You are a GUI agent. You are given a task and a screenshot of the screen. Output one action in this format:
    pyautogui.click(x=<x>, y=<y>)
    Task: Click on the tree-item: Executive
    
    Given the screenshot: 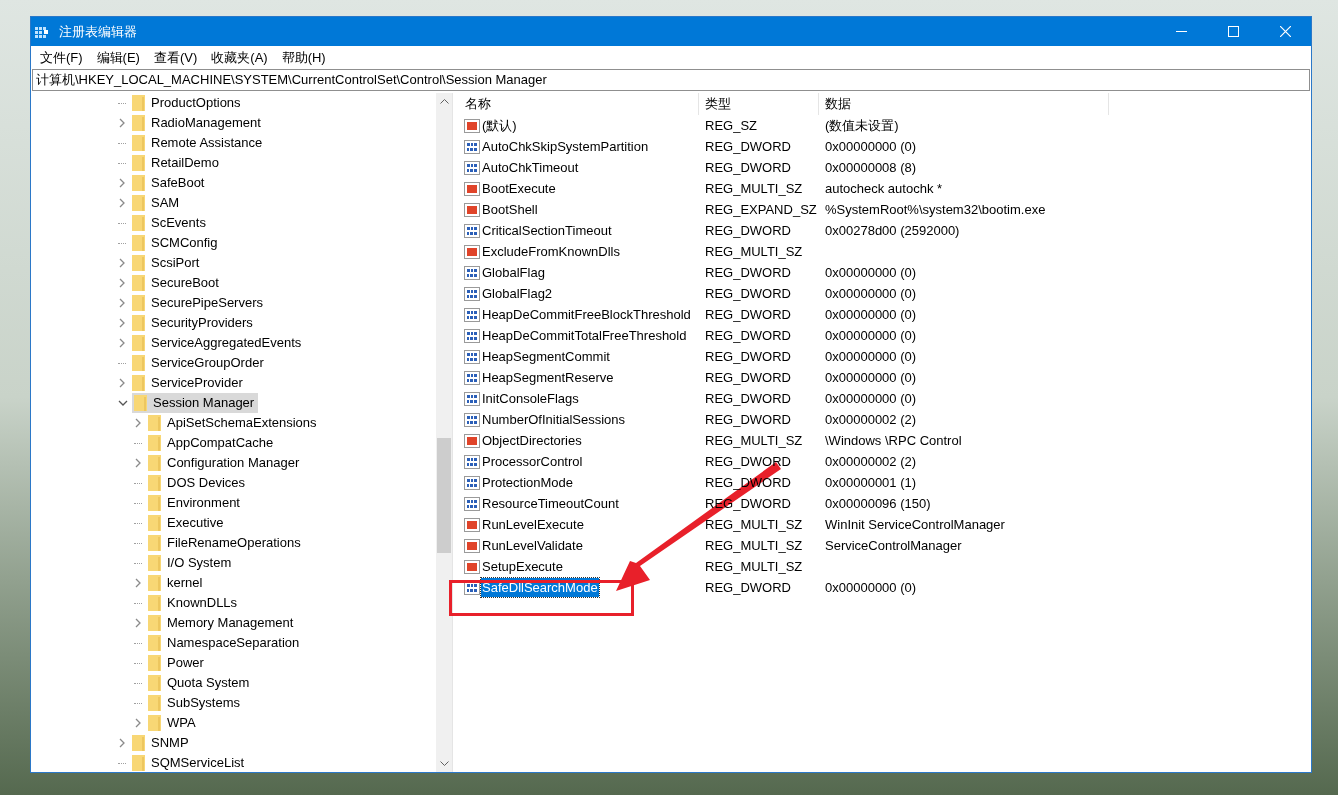 What is the action you would take?
    pyautogui.click(x=187, y=523)
    